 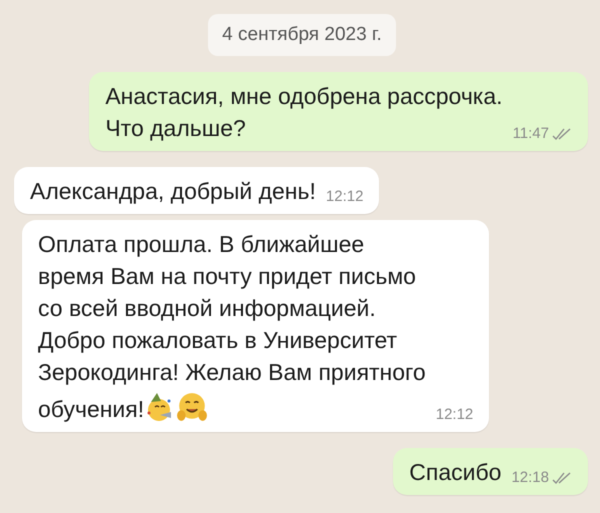 I want to click on message-text: Спасибо, so click(x=455, y=472).